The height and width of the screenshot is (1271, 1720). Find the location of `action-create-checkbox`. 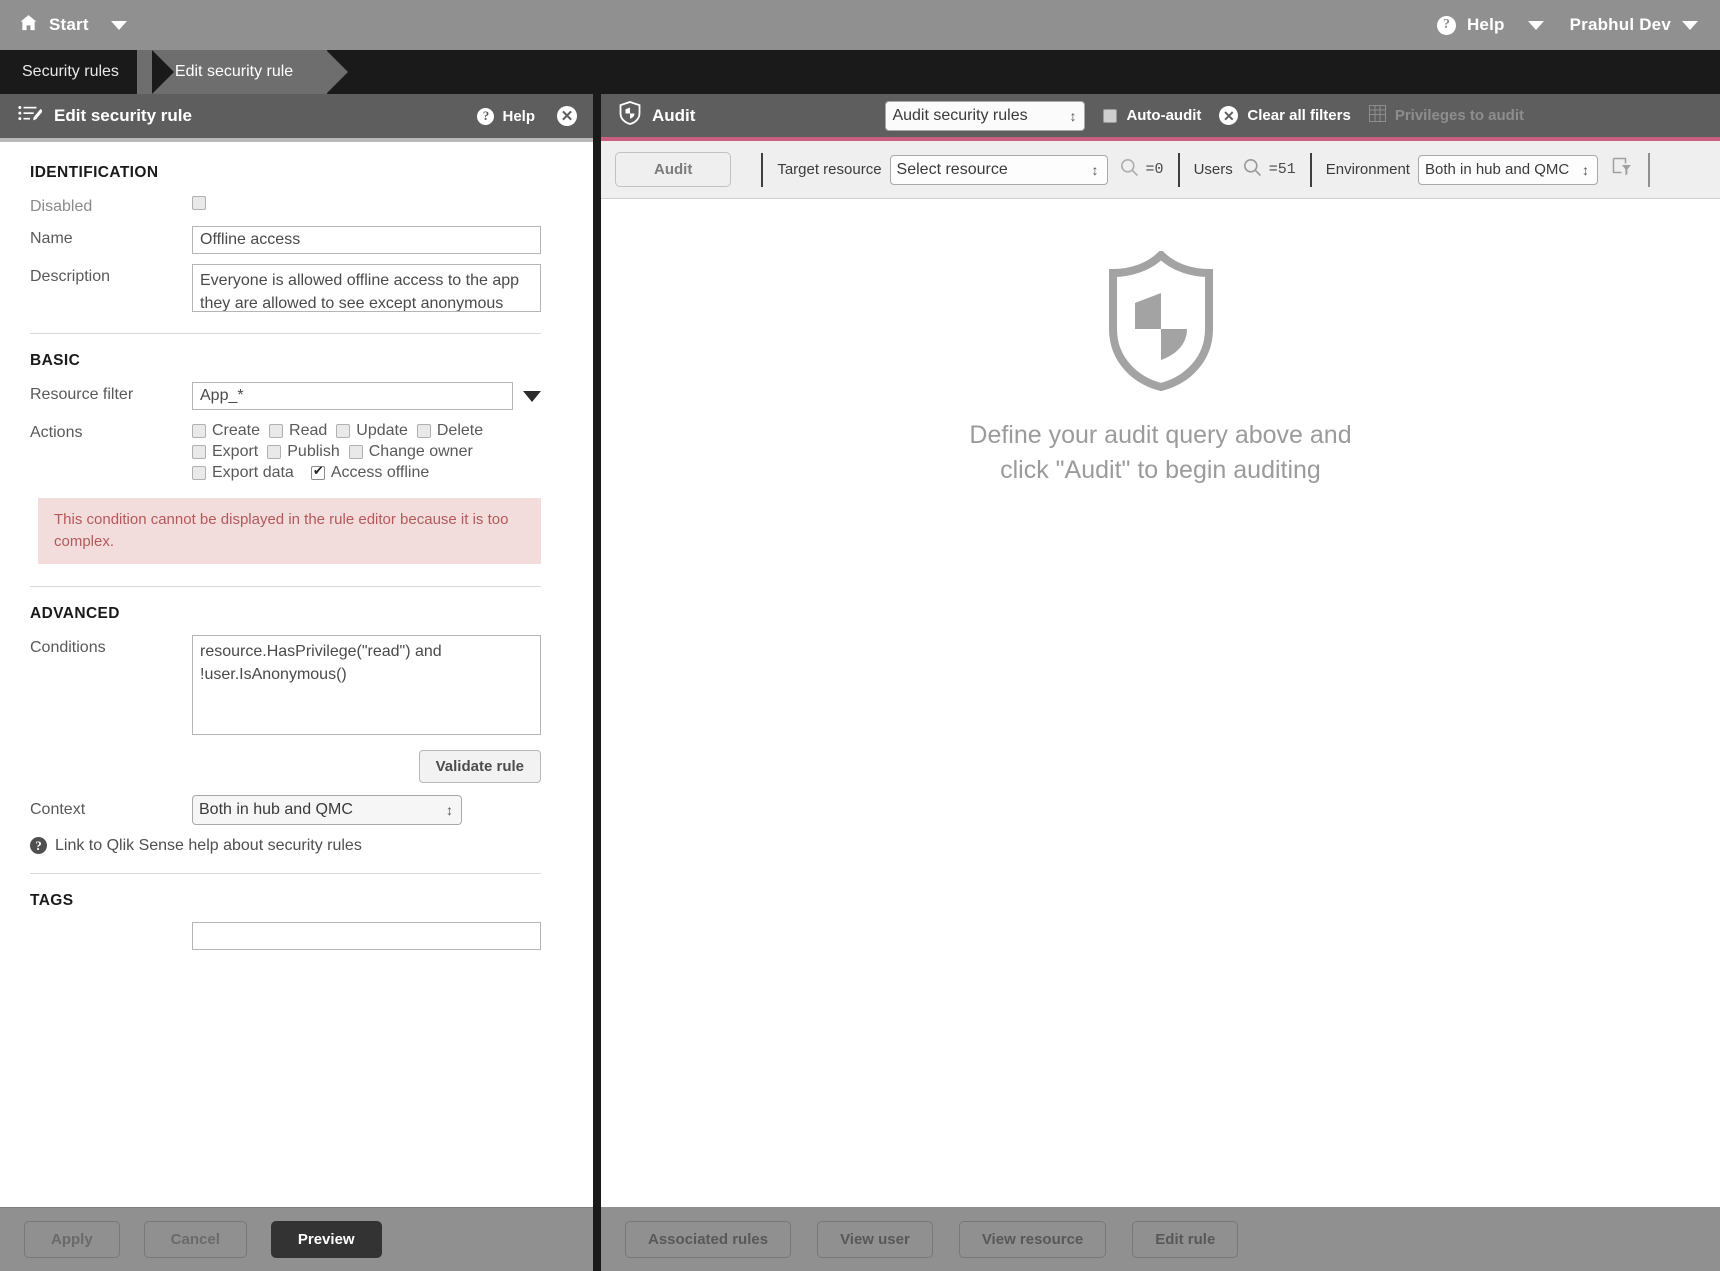

action-create-checkbox is located at coordinates (199, 431).